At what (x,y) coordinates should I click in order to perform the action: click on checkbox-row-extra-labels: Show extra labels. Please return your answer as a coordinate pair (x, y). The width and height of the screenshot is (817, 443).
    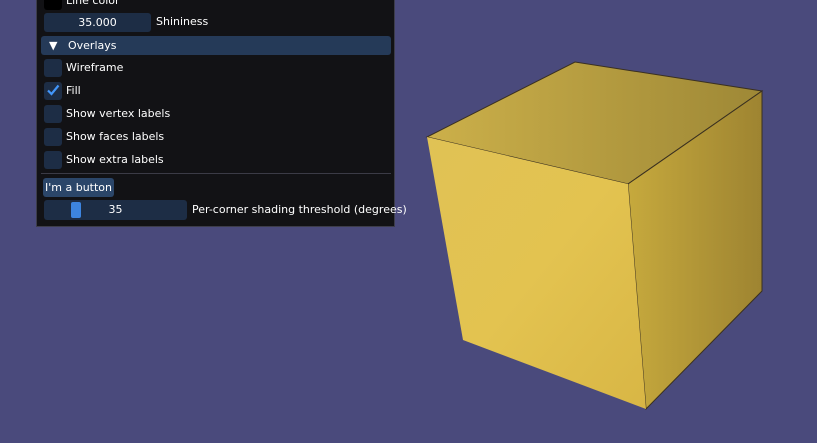
    Looking at the image, I should click on (215, 160).